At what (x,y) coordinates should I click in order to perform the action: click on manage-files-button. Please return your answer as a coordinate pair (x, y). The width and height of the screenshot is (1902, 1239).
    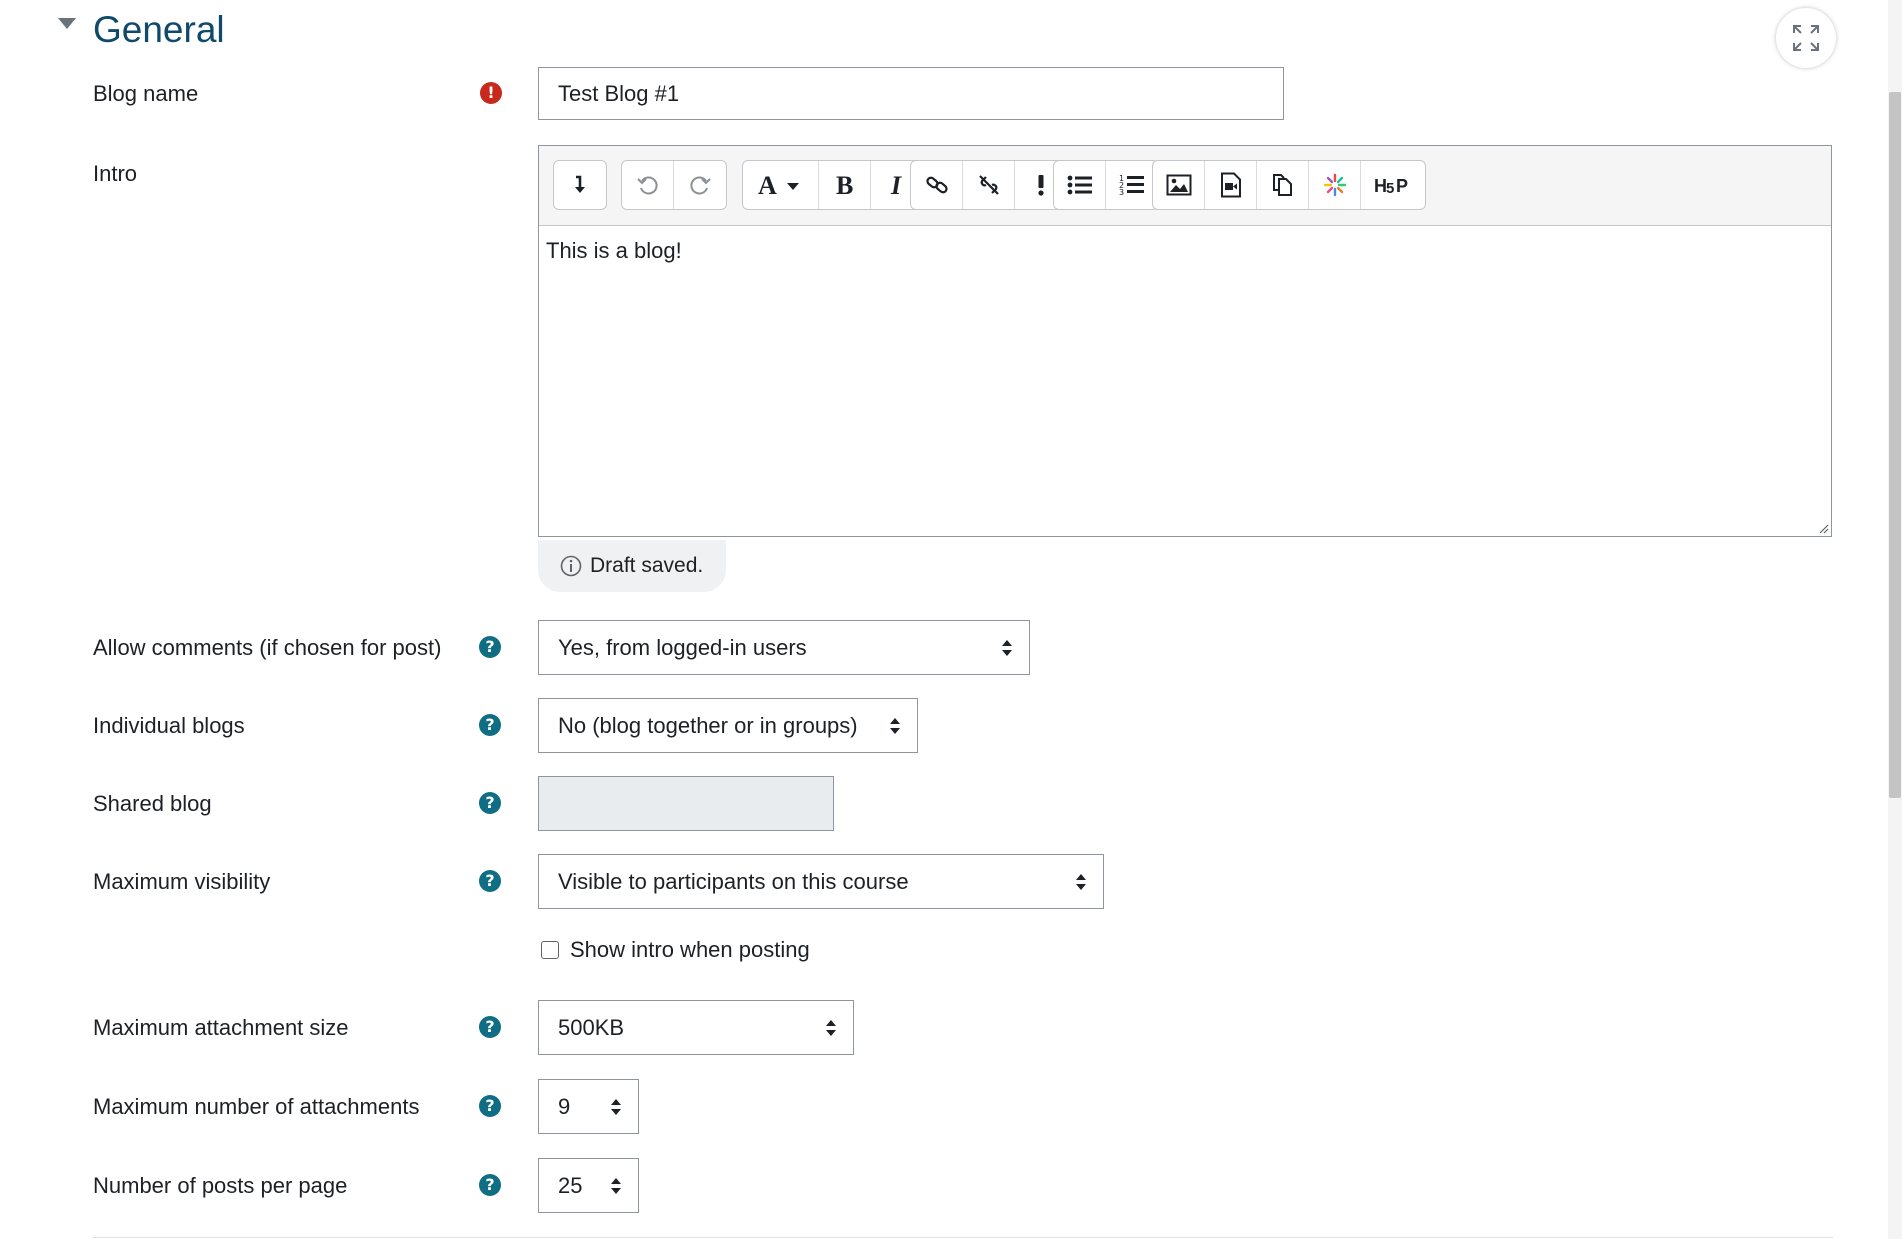
    Looking at the image, I should click on (1283, 185).